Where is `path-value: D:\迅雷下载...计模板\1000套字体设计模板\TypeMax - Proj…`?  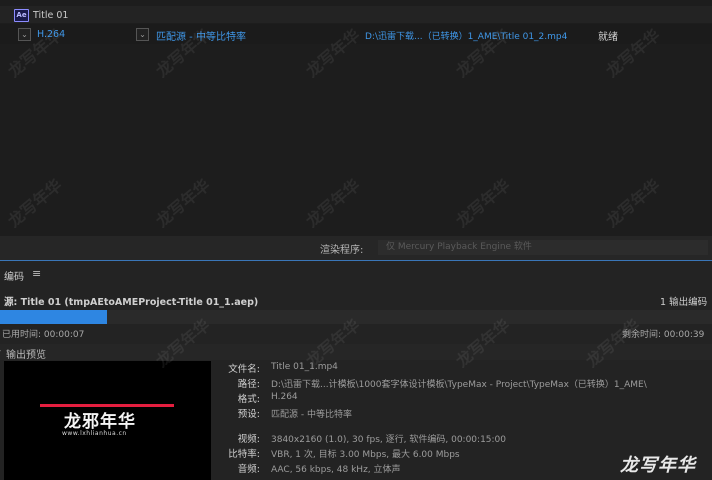
path-value: D:\迅雷下载...计模板\1000套字体设计模板\TypeMax - Proj… is located at coordinates (459, 385).